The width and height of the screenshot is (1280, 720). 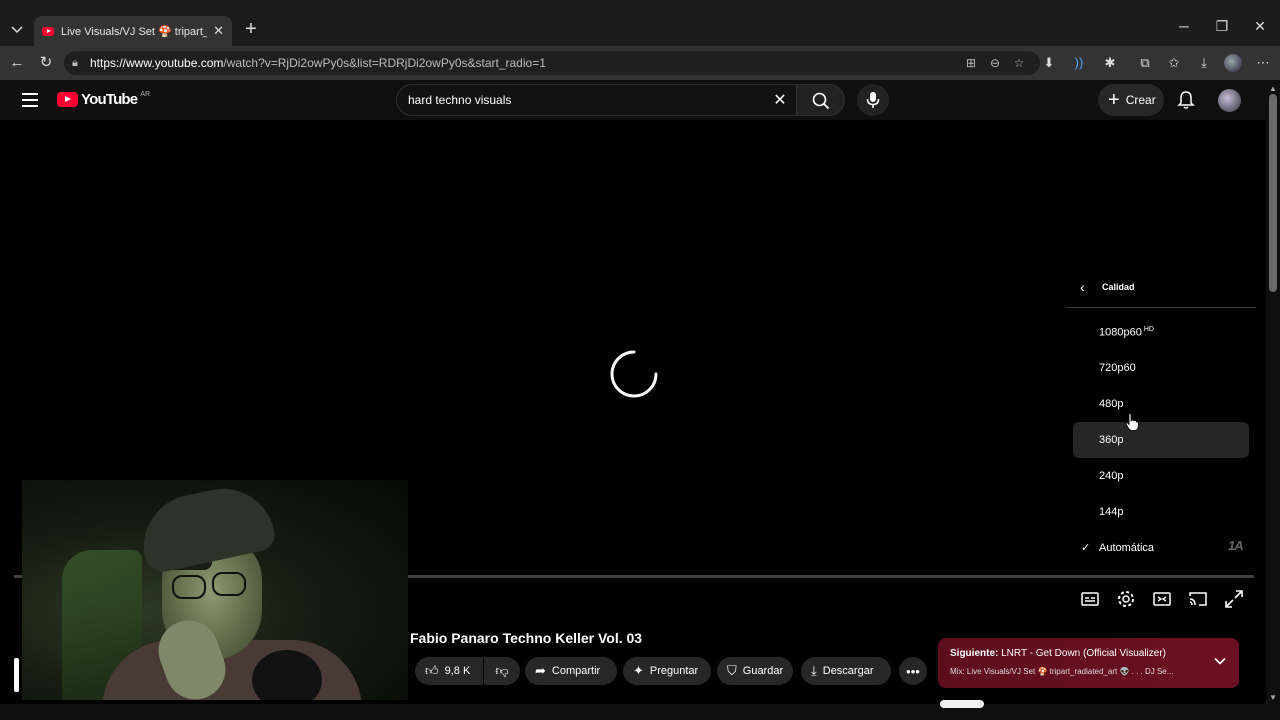 What do you see at coordinates (821, 100) in the screenshot?
I see `search-button` at bounding box center [821, 100].